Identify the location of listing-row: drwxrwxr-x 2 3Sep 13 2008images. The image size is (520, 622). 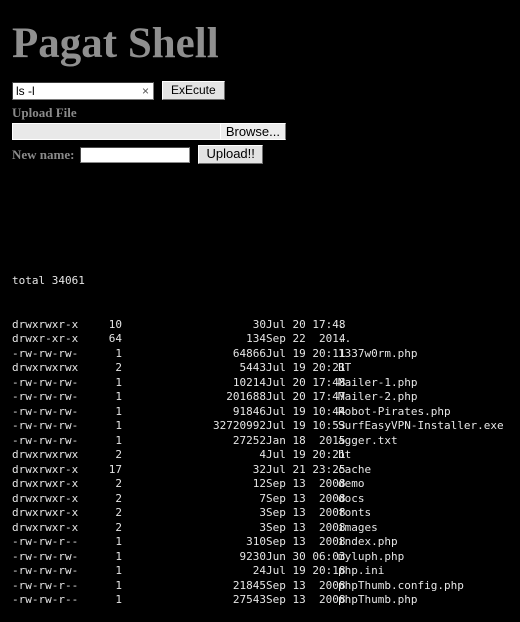
(266, 528).